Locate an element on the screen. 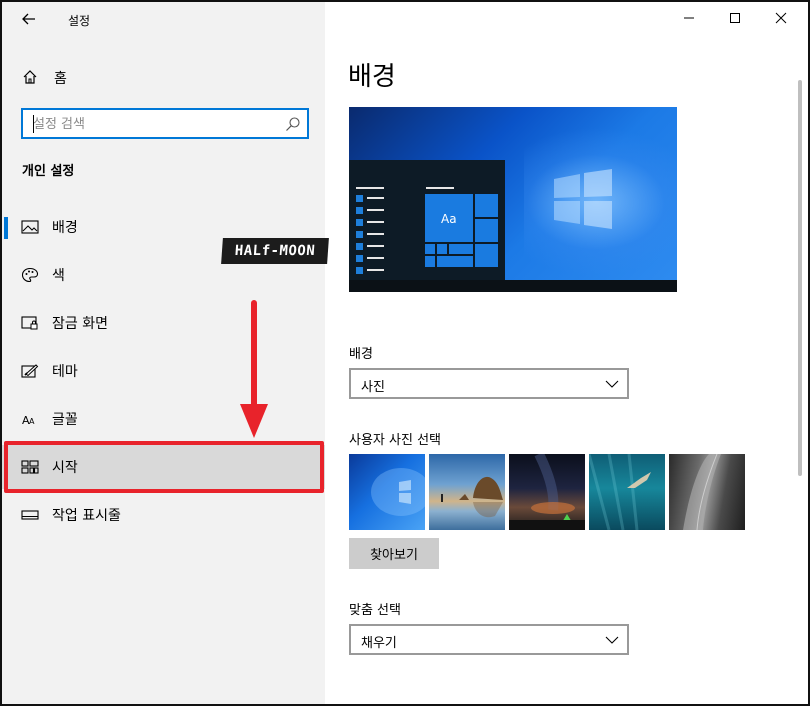  minimize-icon is located at coordinates (689, 18).